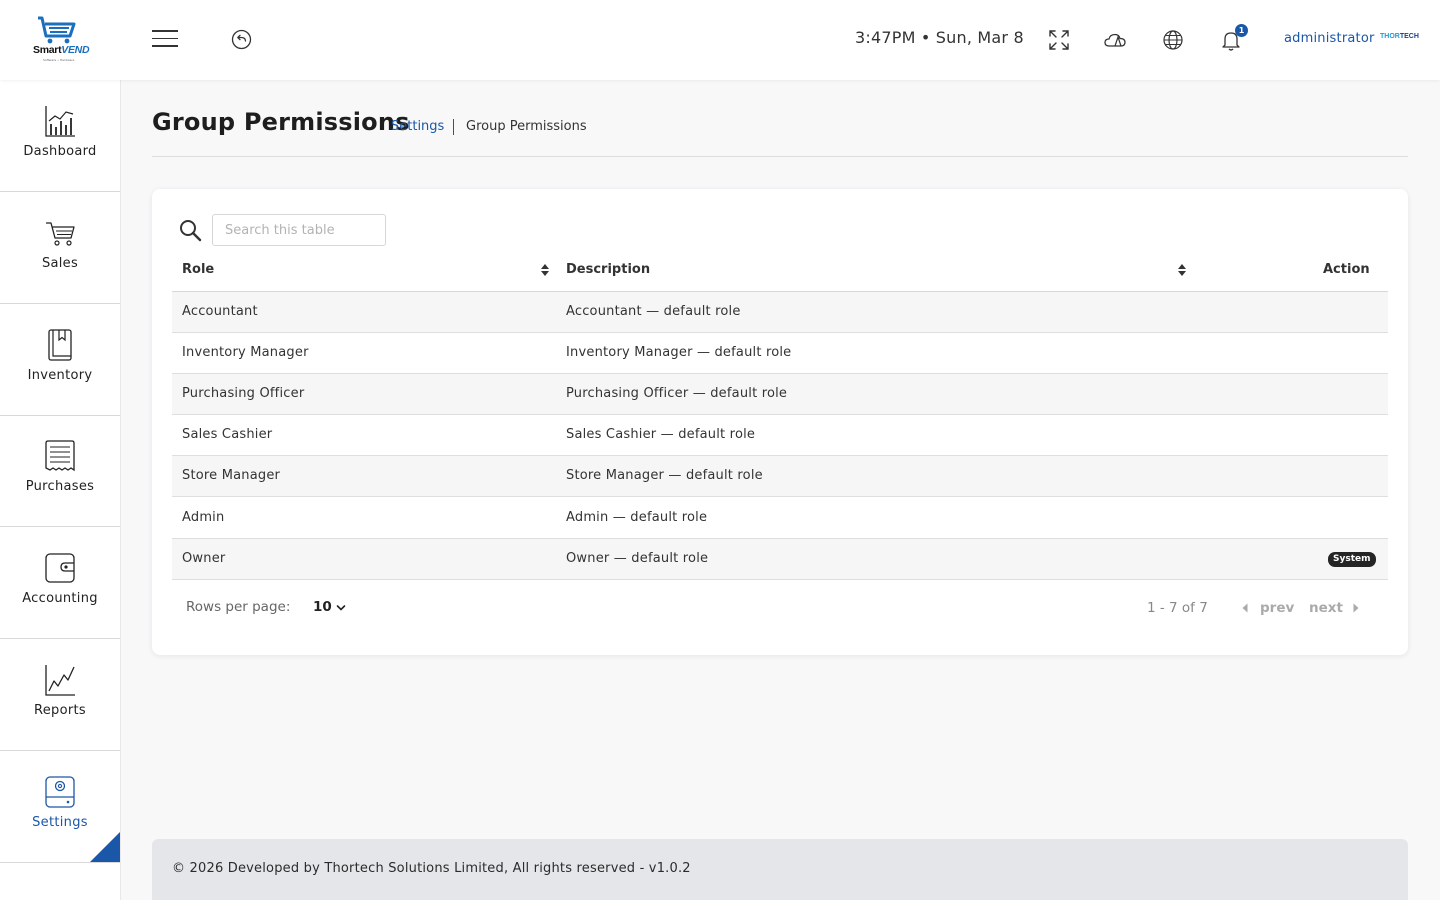  Describe the element at coordinates (60, 234) in the screenshot. I see `cart-icon` at that location.